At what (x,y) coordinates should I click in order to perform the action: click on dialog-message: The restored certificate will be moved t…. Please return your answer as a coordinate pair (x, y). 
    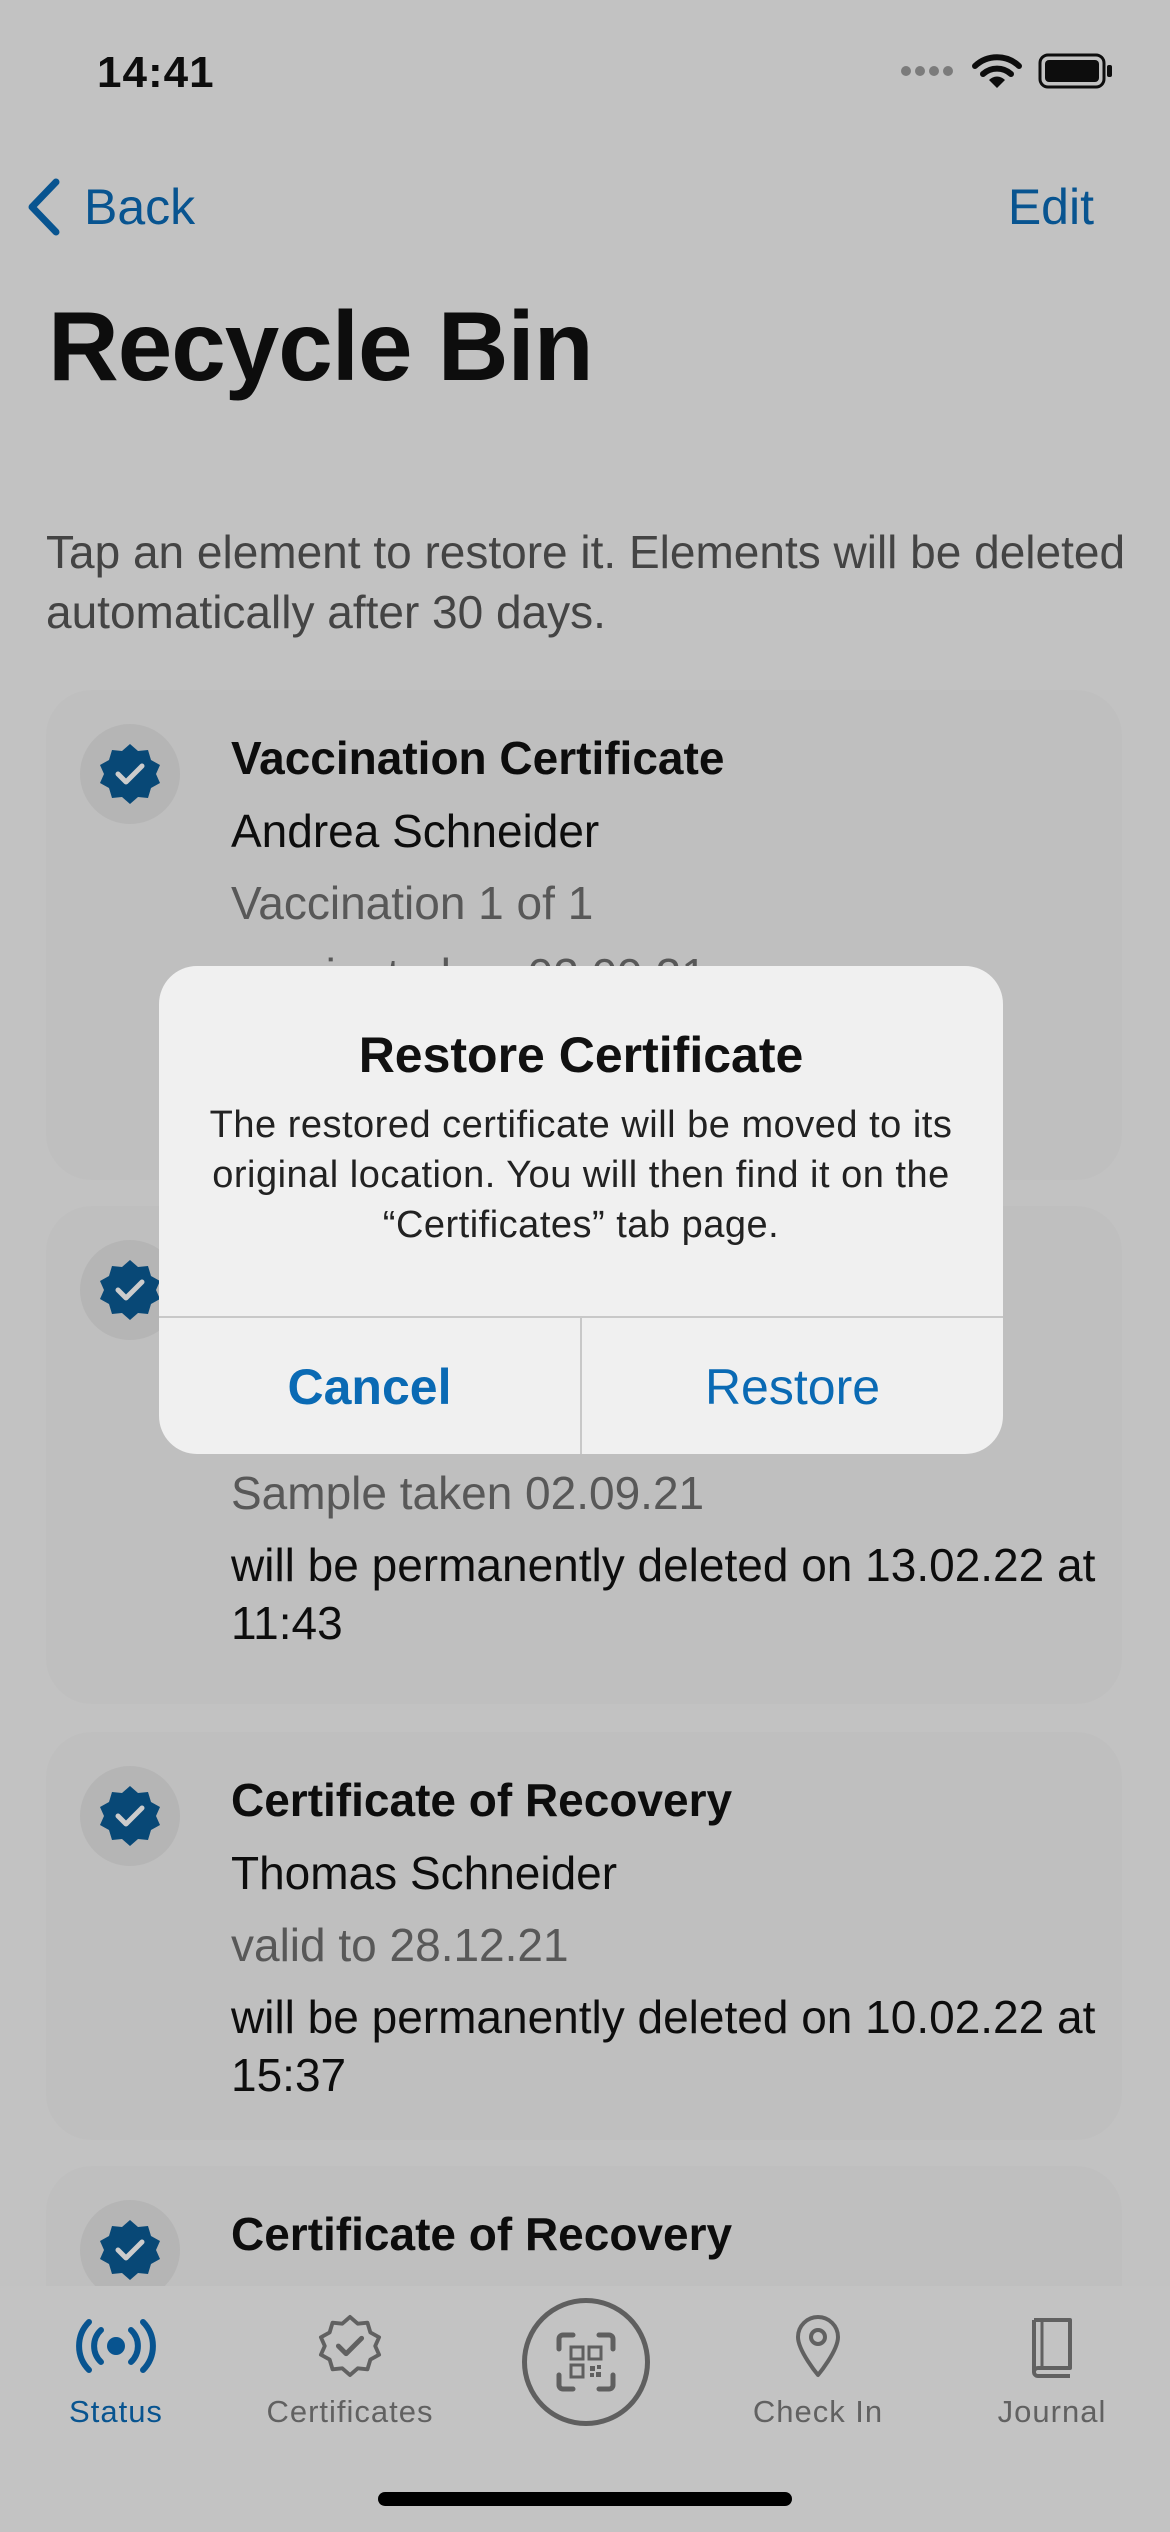
    Looking at the image, I should click on (581, 1175).